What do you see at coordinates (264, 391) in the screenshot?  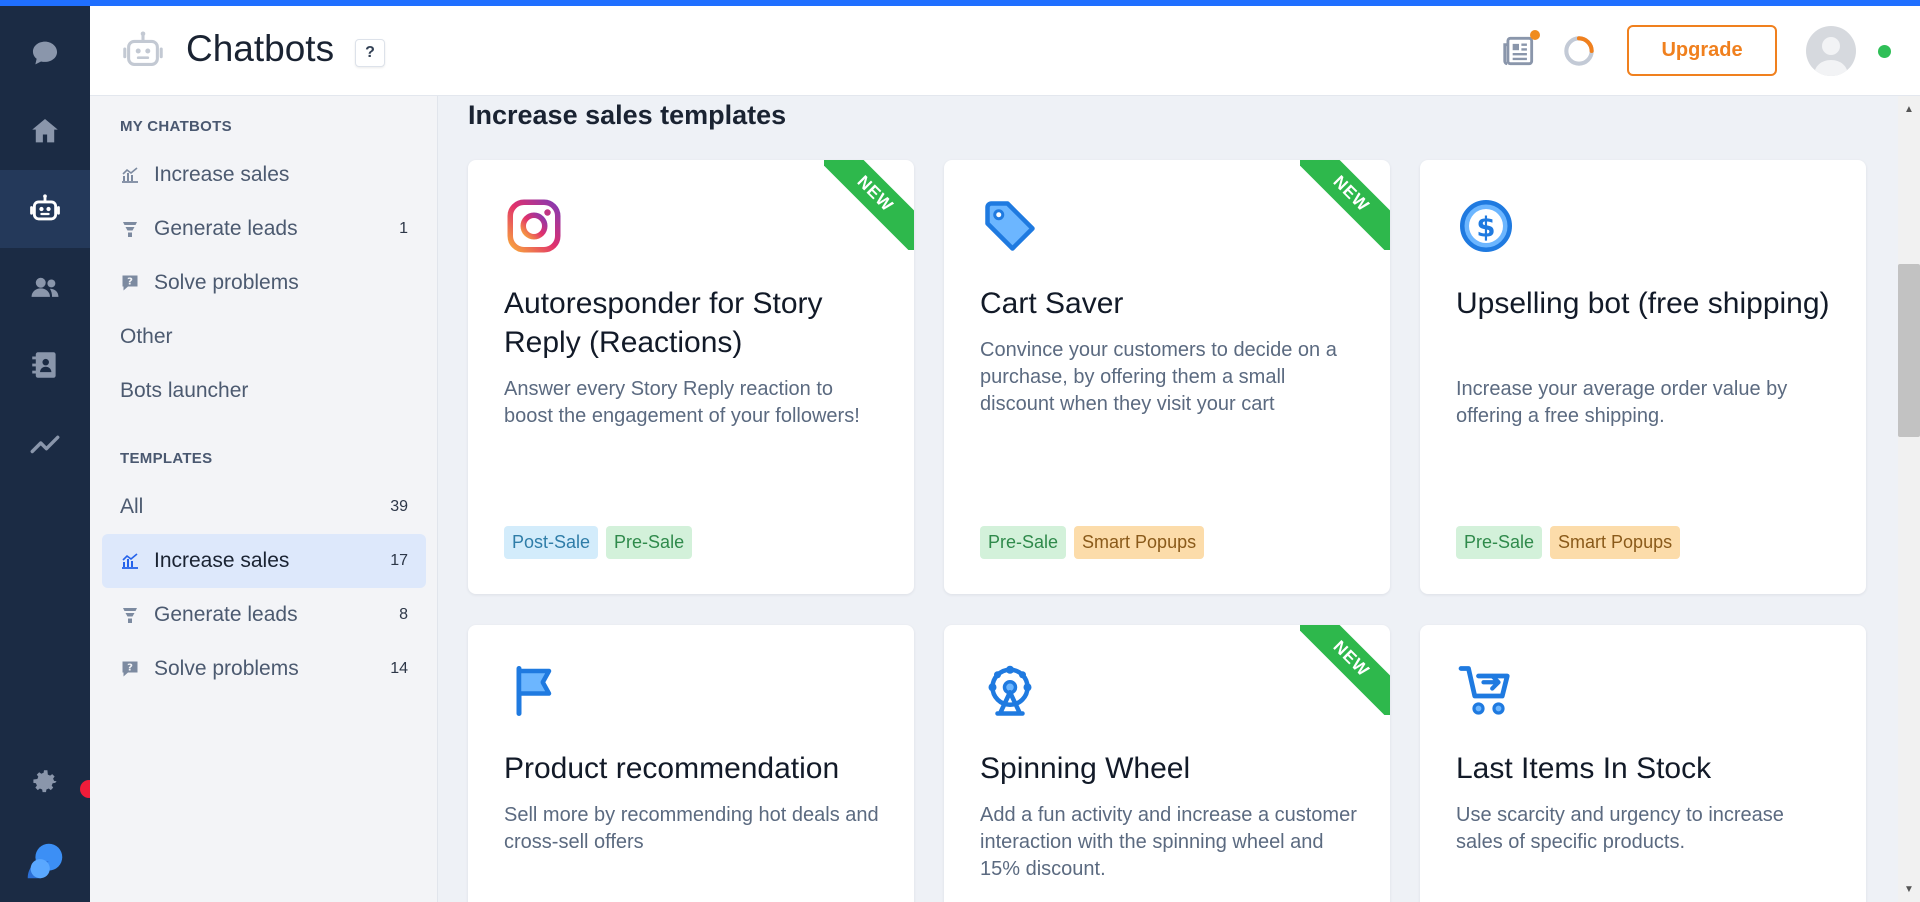 I see `sidebar-item-bots-launcher: Bots launcher` at bounding box center [264, 391].